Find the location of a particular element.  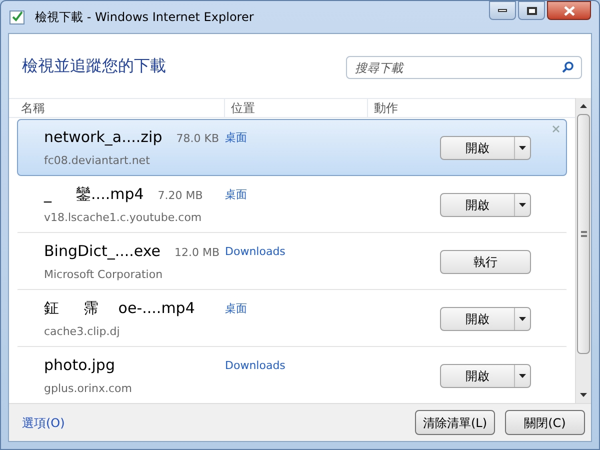

download-row: network_a....zip 78.0 KB fc08.deviantart.net 桌面 開啟 is located at coordinates (292, 147).